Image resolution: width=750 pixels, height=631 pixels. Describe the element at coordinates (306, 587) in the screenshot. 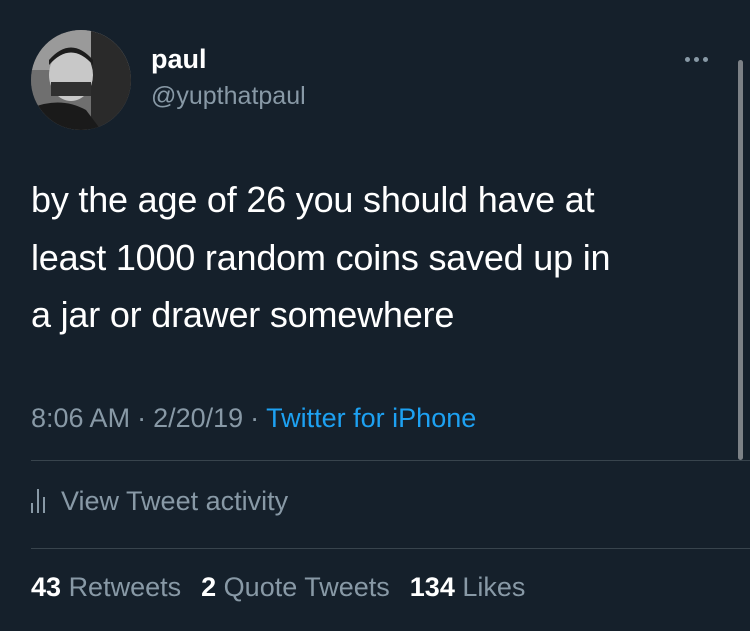

I see `quote-tweets-label: Quote Tweets` at that location.